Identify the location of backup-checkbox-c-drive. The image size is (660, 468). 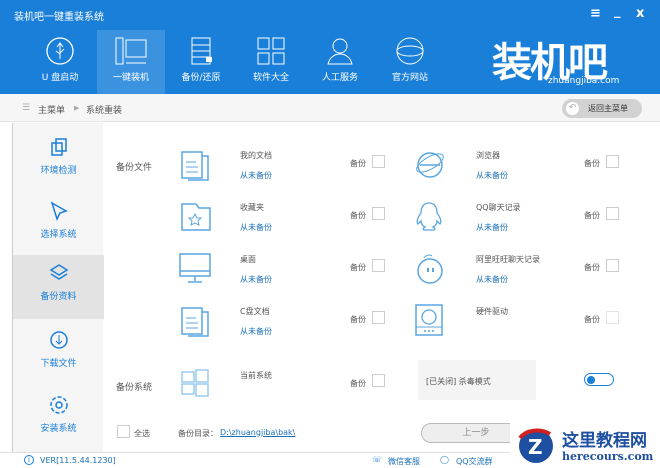
(378, 317).